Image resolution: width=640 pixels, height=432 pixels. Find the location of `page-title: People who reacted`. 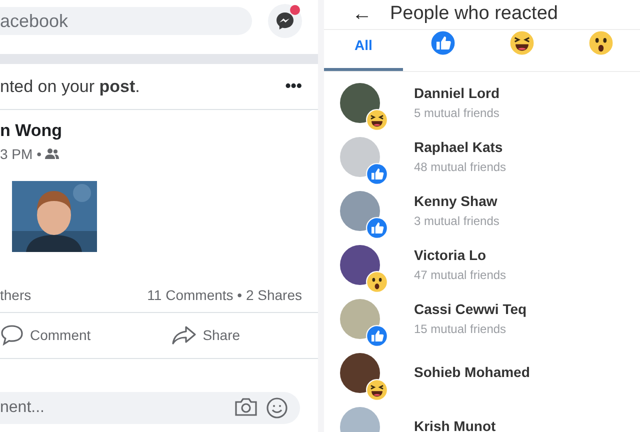

page-title: People who reacted is located at coordinates (474, 14).